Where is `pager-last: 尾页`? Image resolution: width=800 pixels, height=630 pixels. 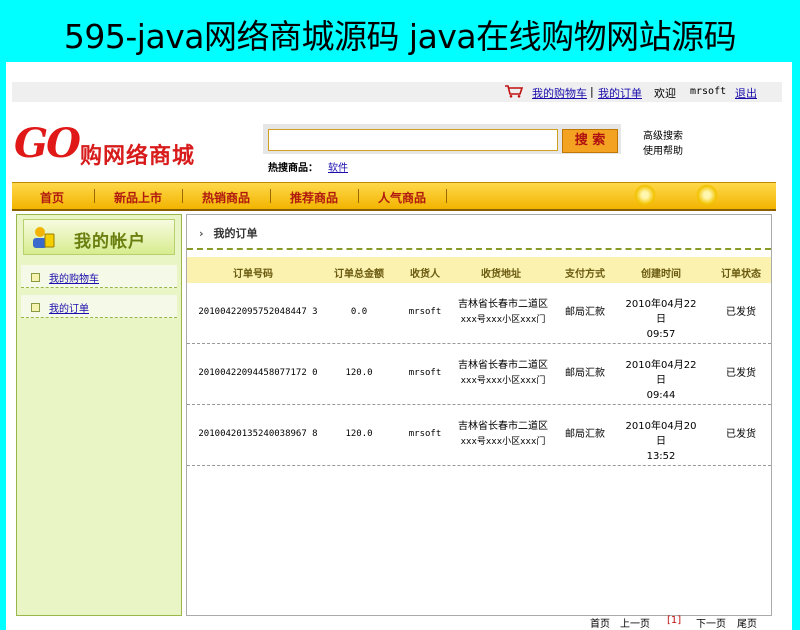 pager-last: 尾页 is located at coordinates (747, 622).